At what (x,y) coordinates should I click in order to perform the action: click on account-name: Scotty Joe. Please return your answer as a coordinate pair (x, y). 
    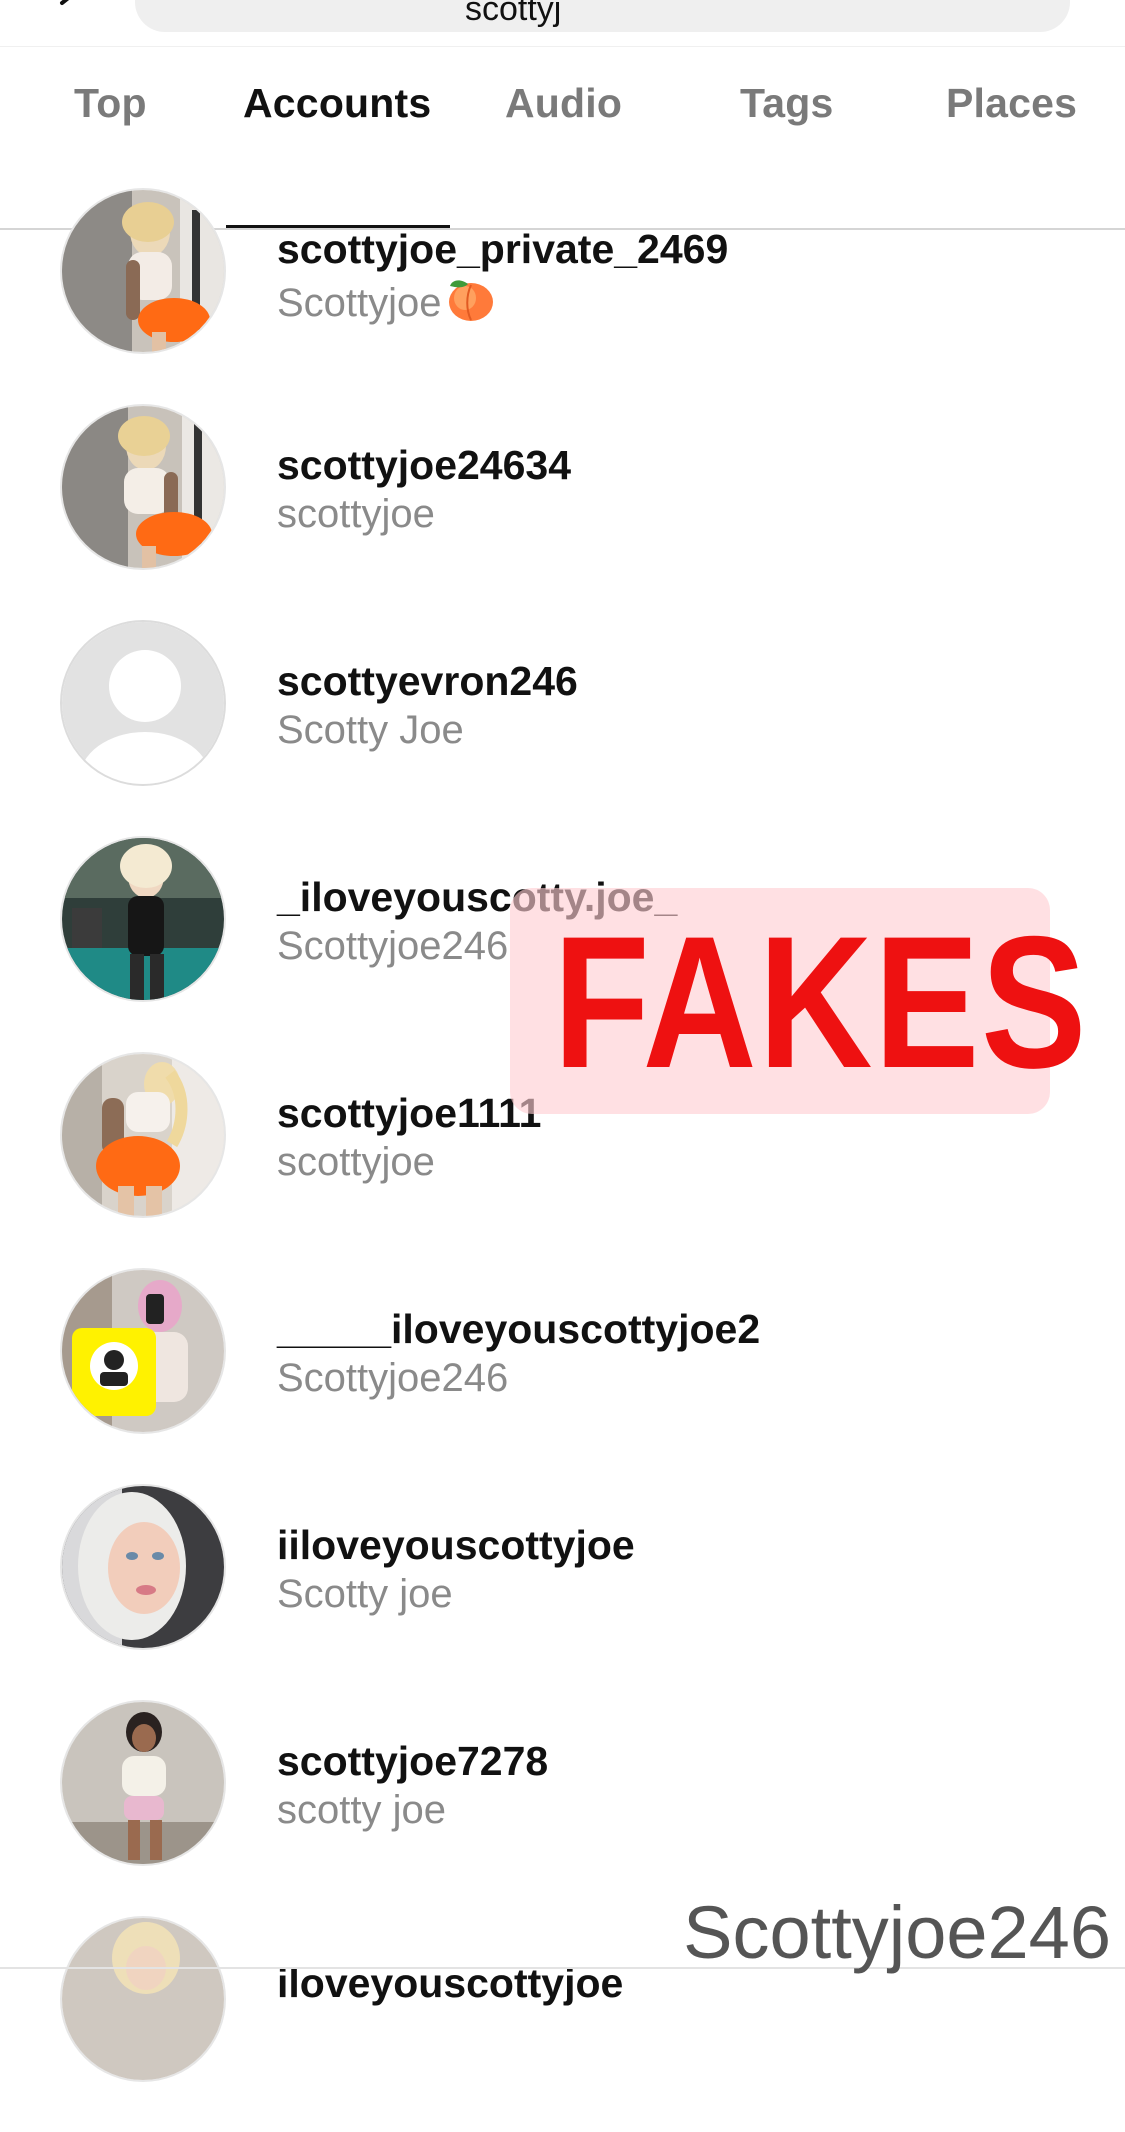
    Looking at the image, I should click on (370, 730).